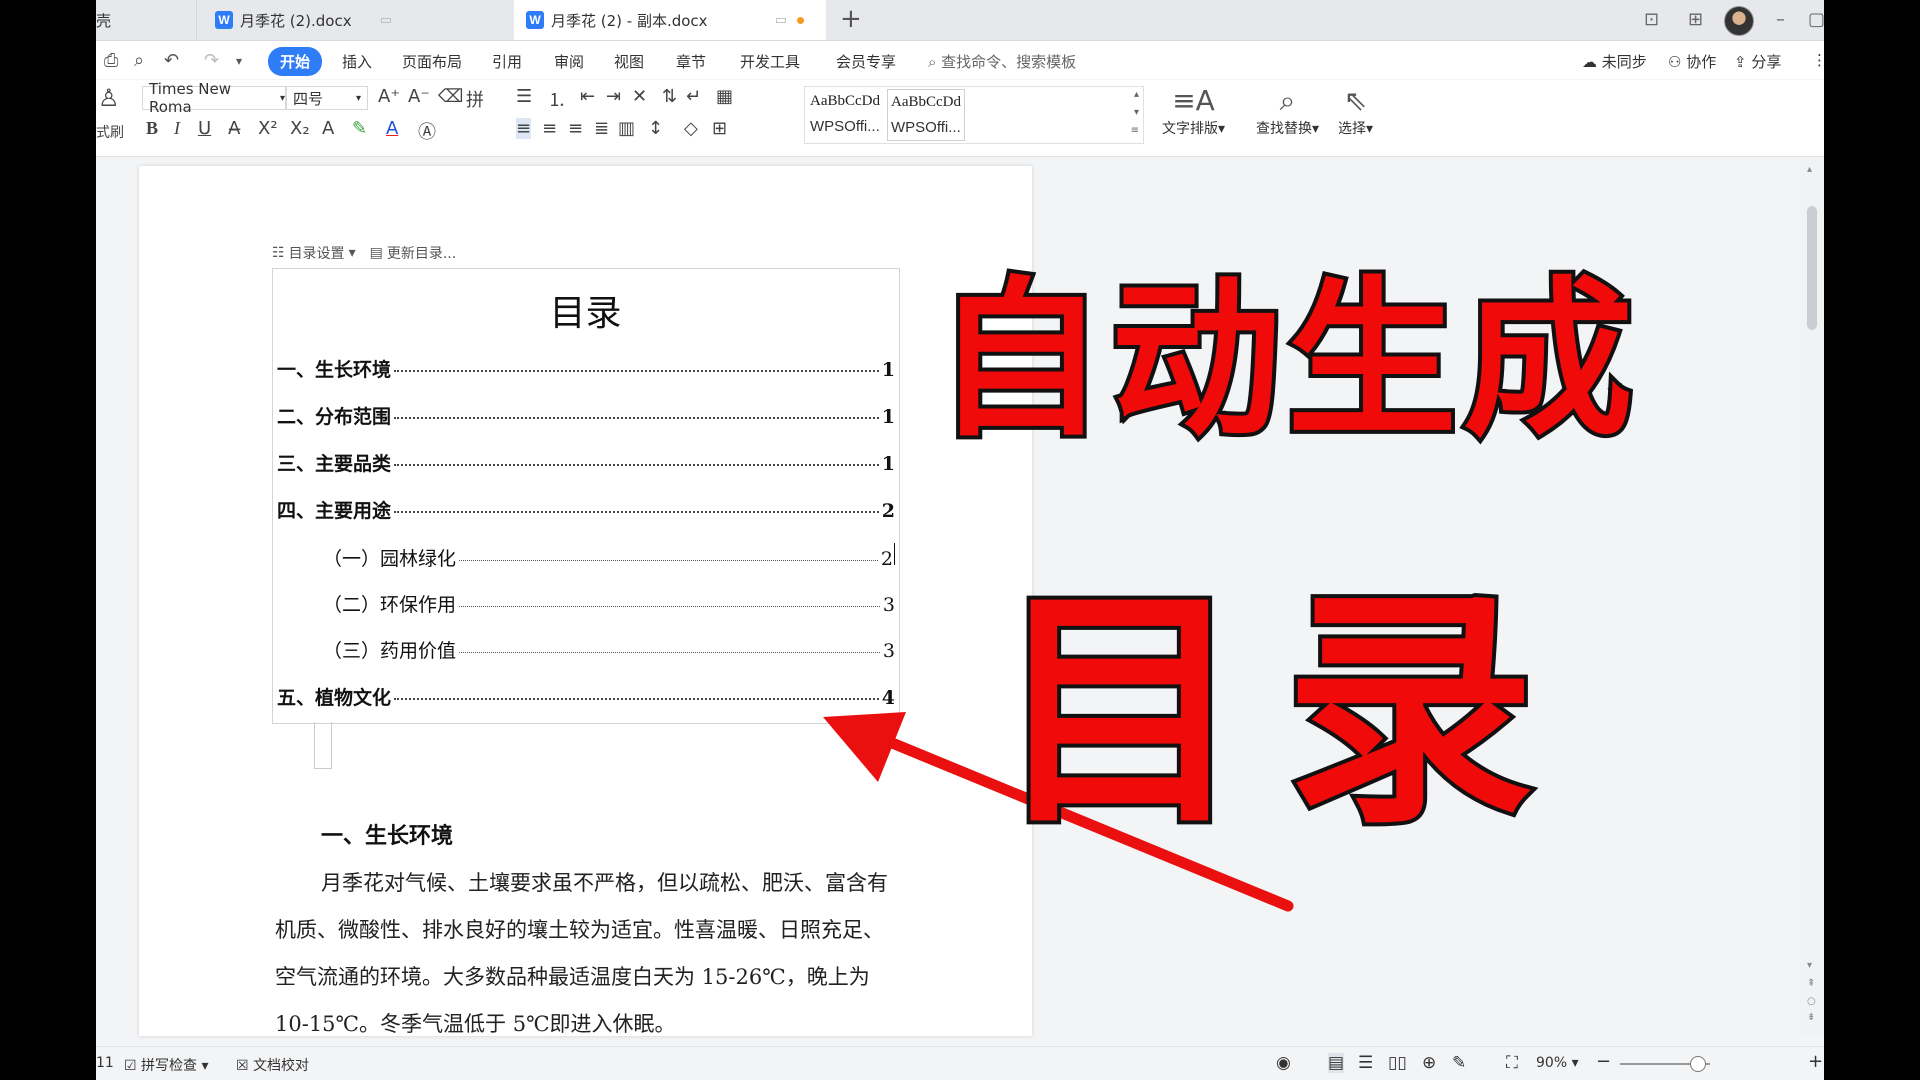 This screenshot has height=1080, width=1920. Describe the element at coordinates (171, 60) in the screenshot. I see `undo-icon: ↶` at that location.